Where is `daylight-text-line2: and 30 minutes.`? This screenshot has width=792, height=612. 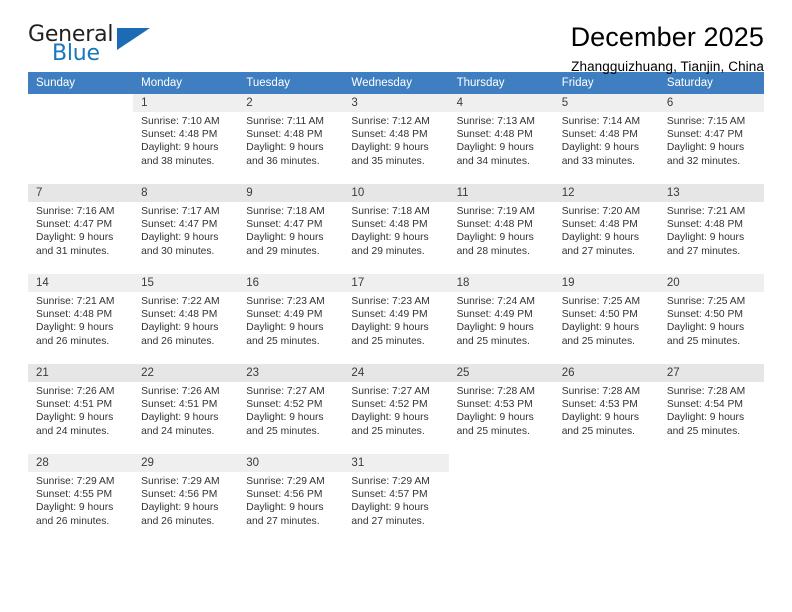 daylight-text-line2: and 30 minutes. is located at coordinates (178, 251).